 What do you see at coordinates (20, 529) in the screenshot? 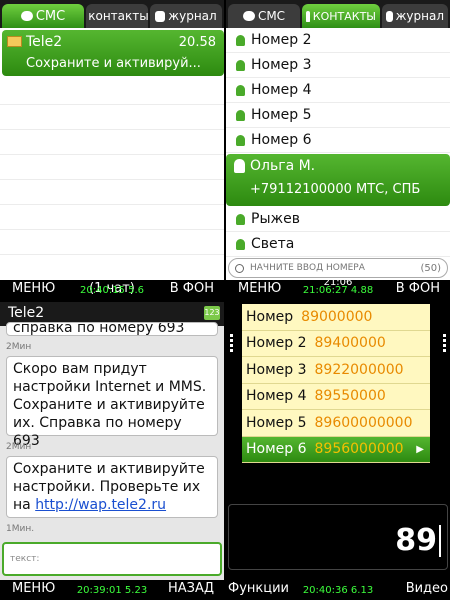
I see `message-time: 1Мин.` at bounding box center [20, 529].